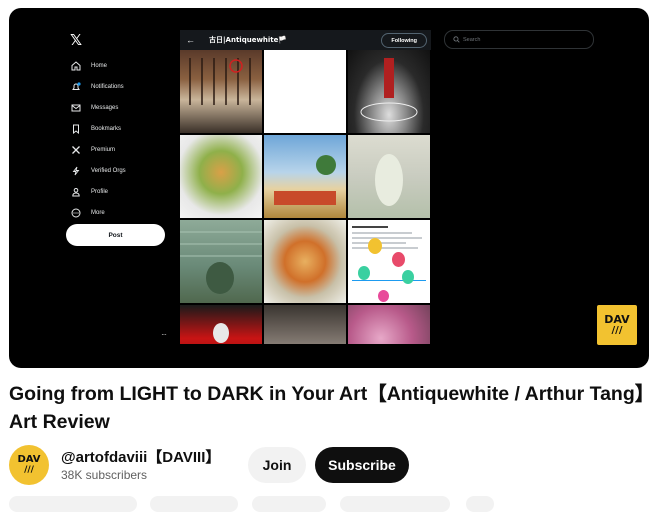 The width and height of the screenshot is (664, 512). I want to click on nav-label: Premium, so click(103, 149).